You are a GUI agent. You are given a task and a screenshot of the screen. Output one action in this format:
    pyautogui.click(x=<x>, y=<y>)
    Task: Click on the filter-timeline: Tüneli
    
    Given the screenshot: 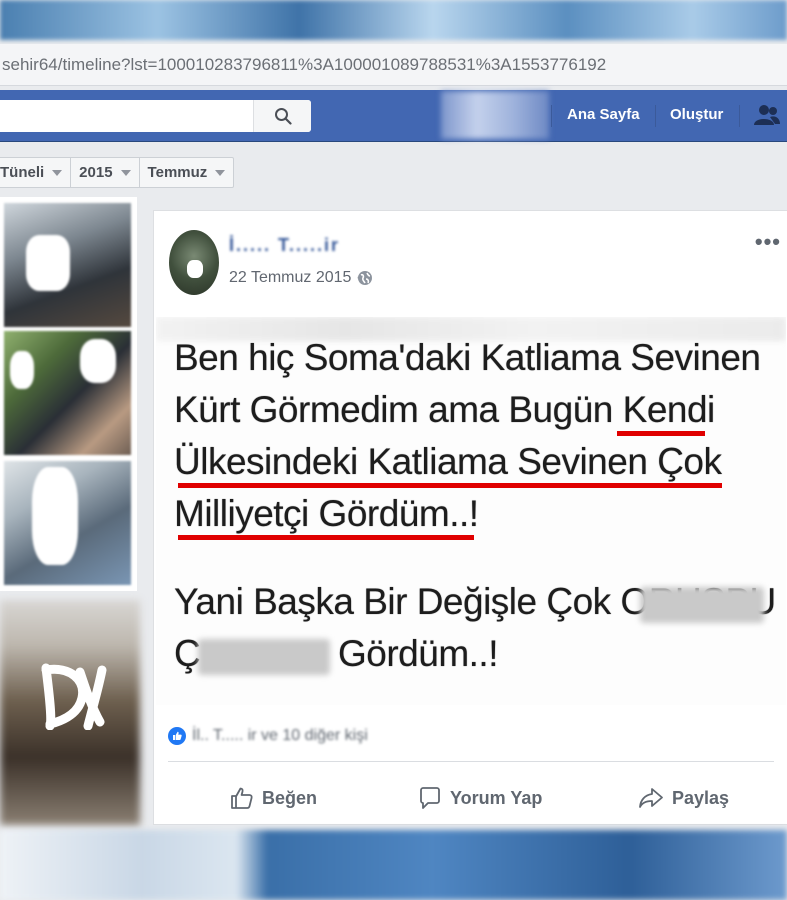 What is the action you would take?
    pyautogui.click(x=36, y=172)
    